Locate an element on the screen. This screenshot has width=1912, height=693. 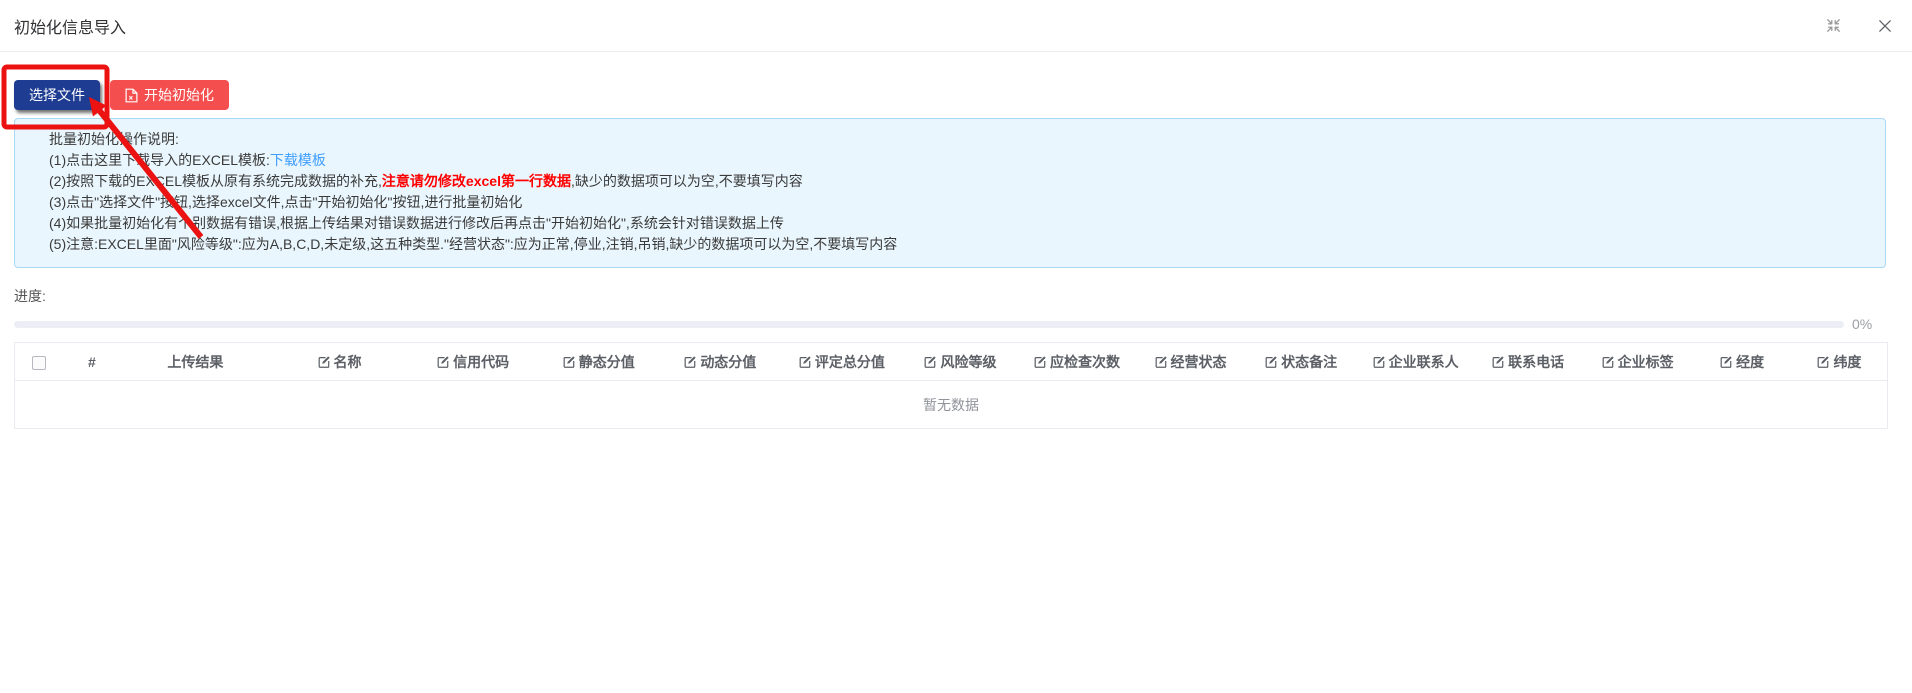
close-icon is located at coordinates (1885, 26).